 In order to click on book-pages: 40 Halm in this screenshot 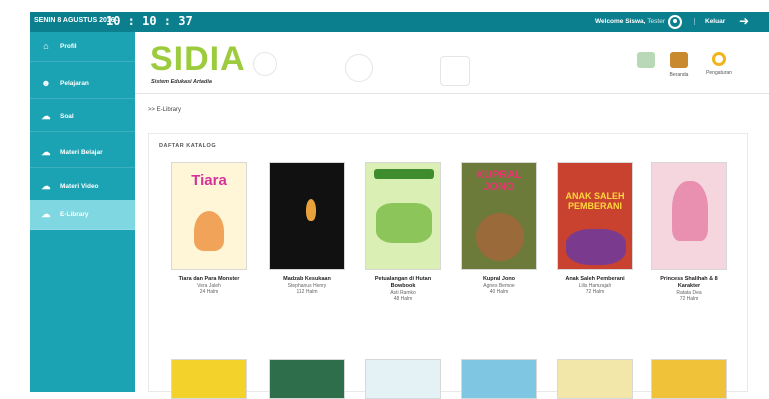, I will do `click(499, 292)`.